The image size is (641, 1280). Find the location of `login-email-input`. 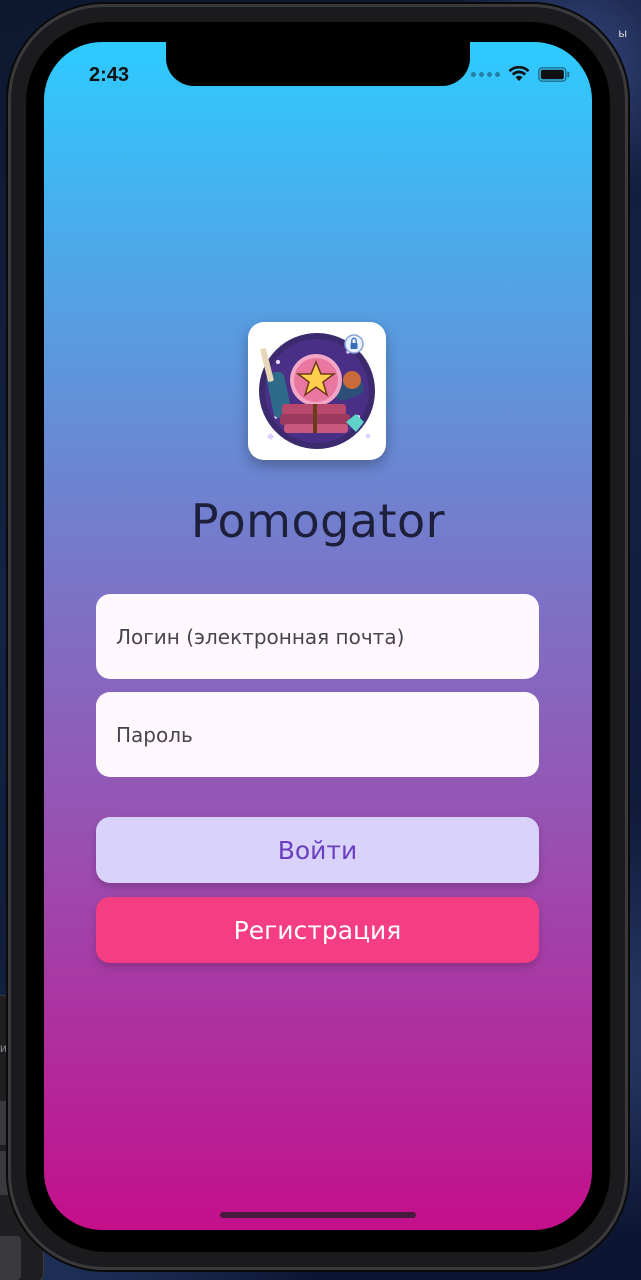

login-email-input is located at coordinates (326, 636).